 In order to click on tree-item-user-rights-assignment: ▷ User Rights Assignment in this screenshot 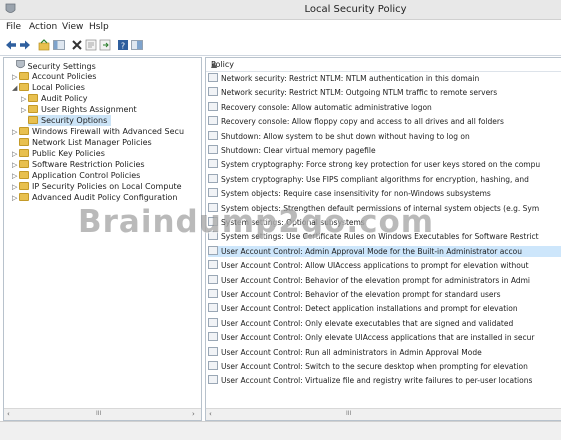, I will do `click(79, 109)`.